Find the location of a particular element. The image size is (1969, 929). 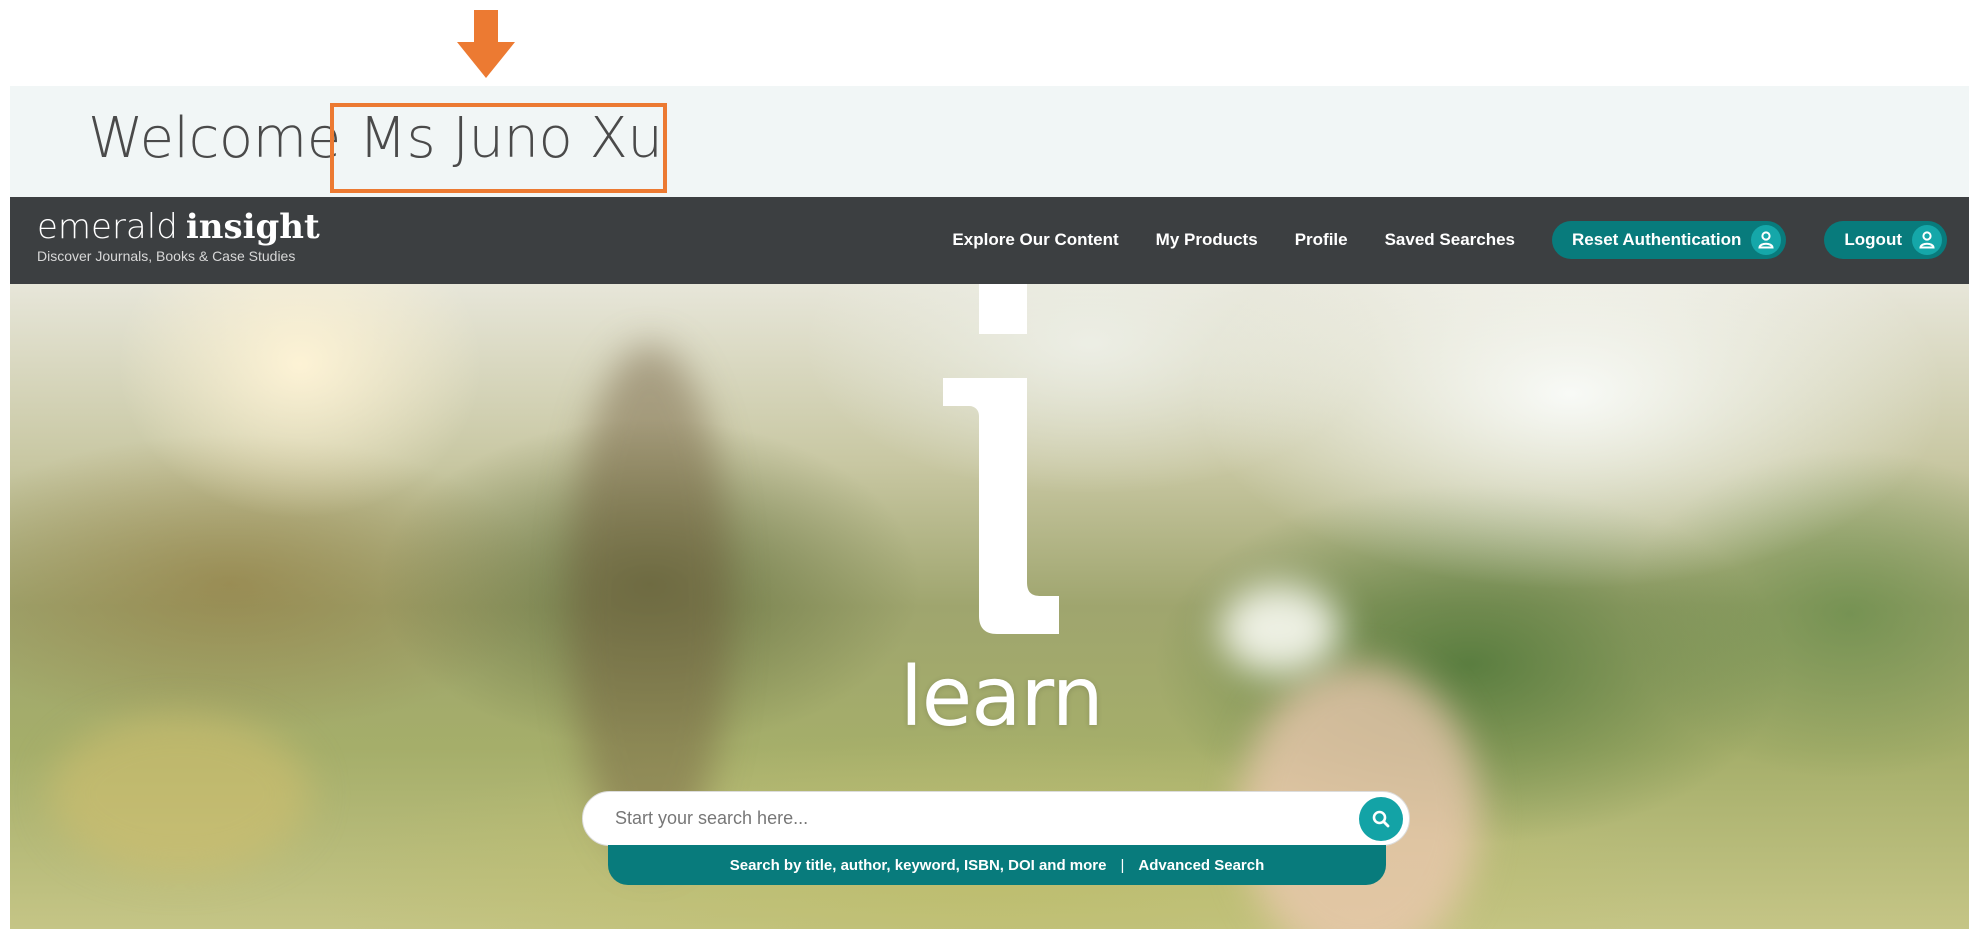

search-button is located at coordinates (1381, 819).